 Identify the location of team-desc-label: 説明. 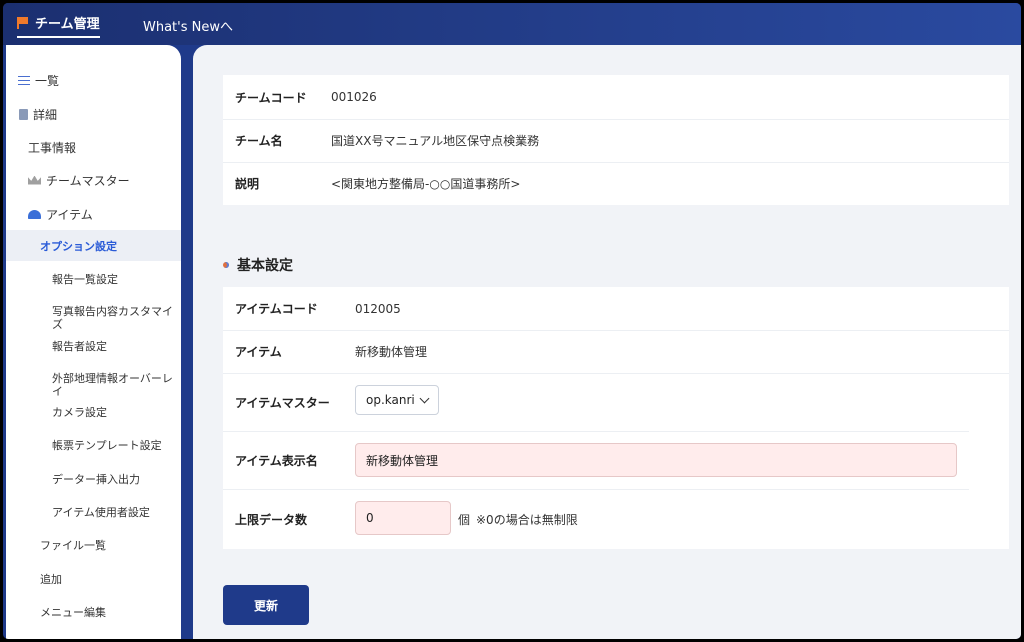
(247, 184).